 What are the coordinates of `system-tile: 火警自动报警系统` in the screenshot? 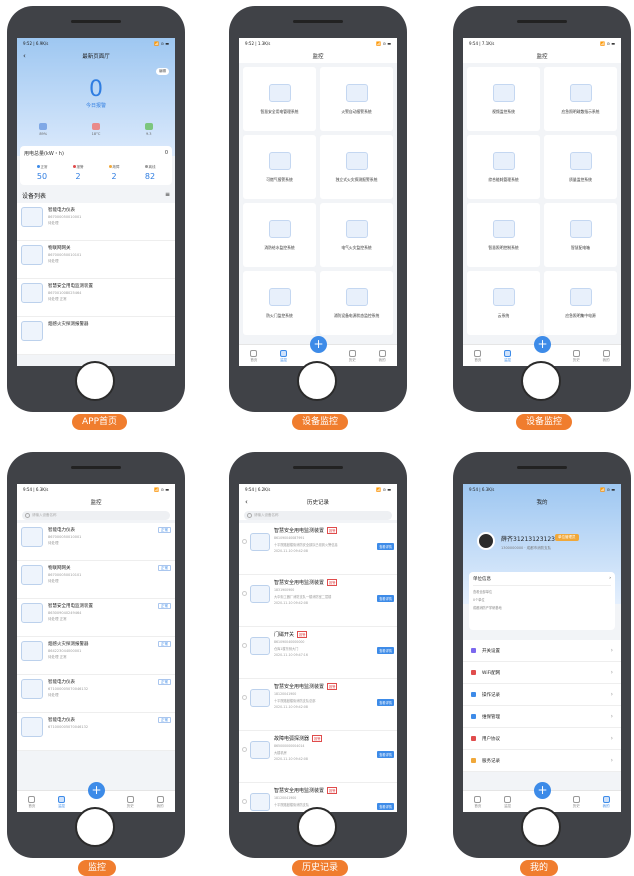 It's located at (356, 99).